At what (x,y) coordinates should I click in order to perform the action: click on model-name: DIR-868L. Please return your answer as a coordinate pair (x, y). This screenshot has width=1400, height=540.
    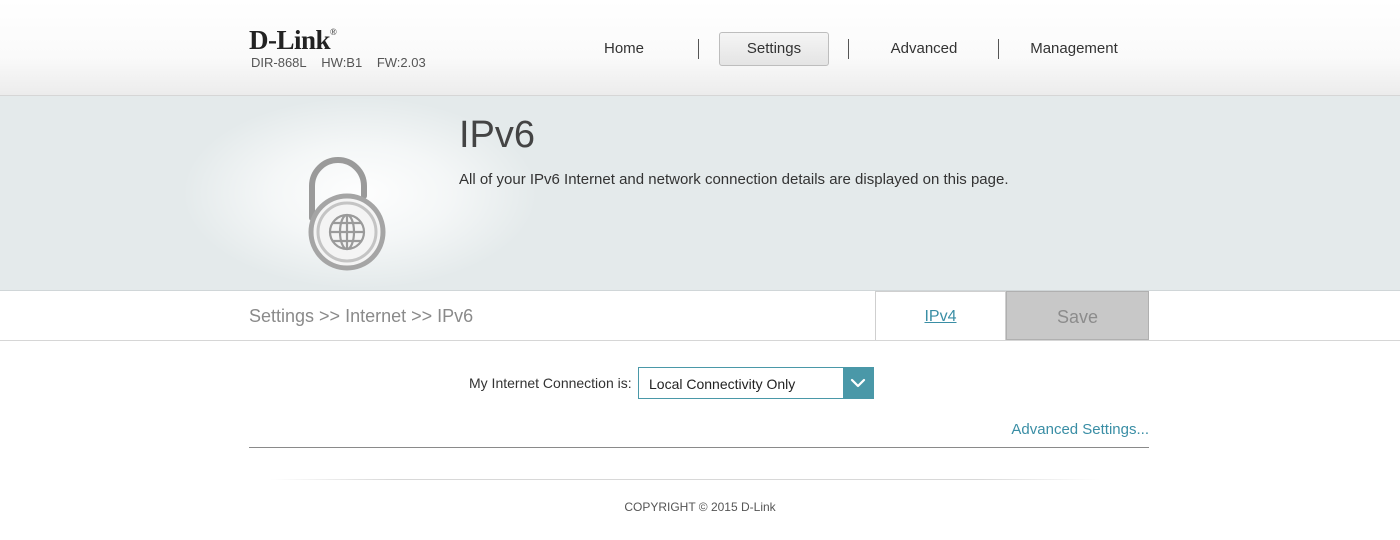
    Looking at the image, I should click on (279, 62).